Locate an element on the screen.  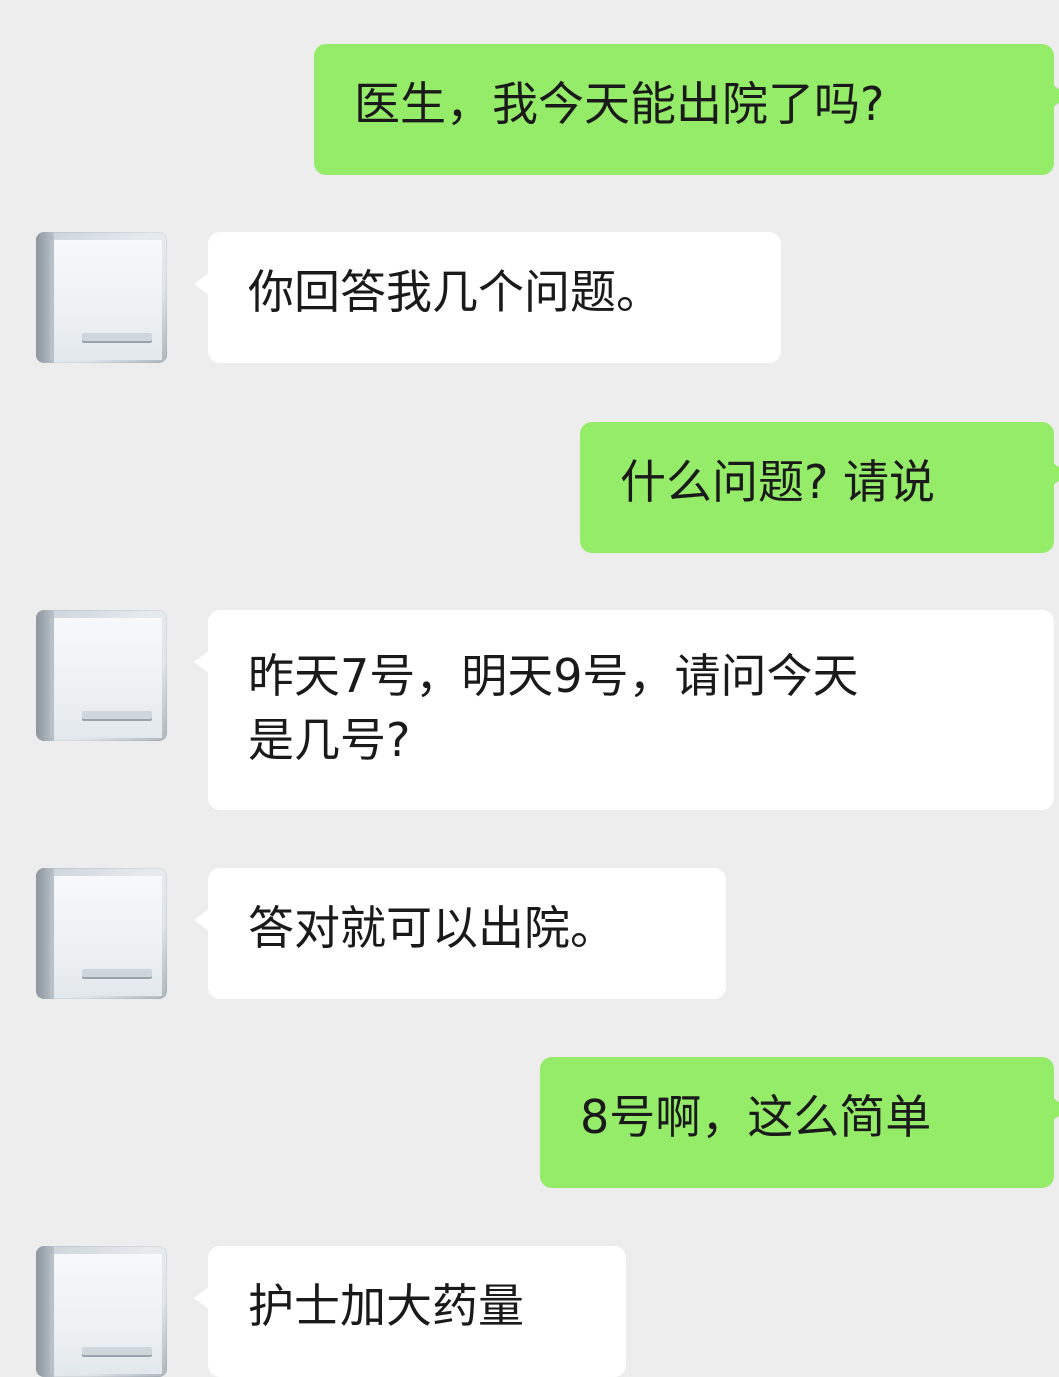
message-bubble-sent: 8号啊，这么简单 is located at coordinates (799, 1122).